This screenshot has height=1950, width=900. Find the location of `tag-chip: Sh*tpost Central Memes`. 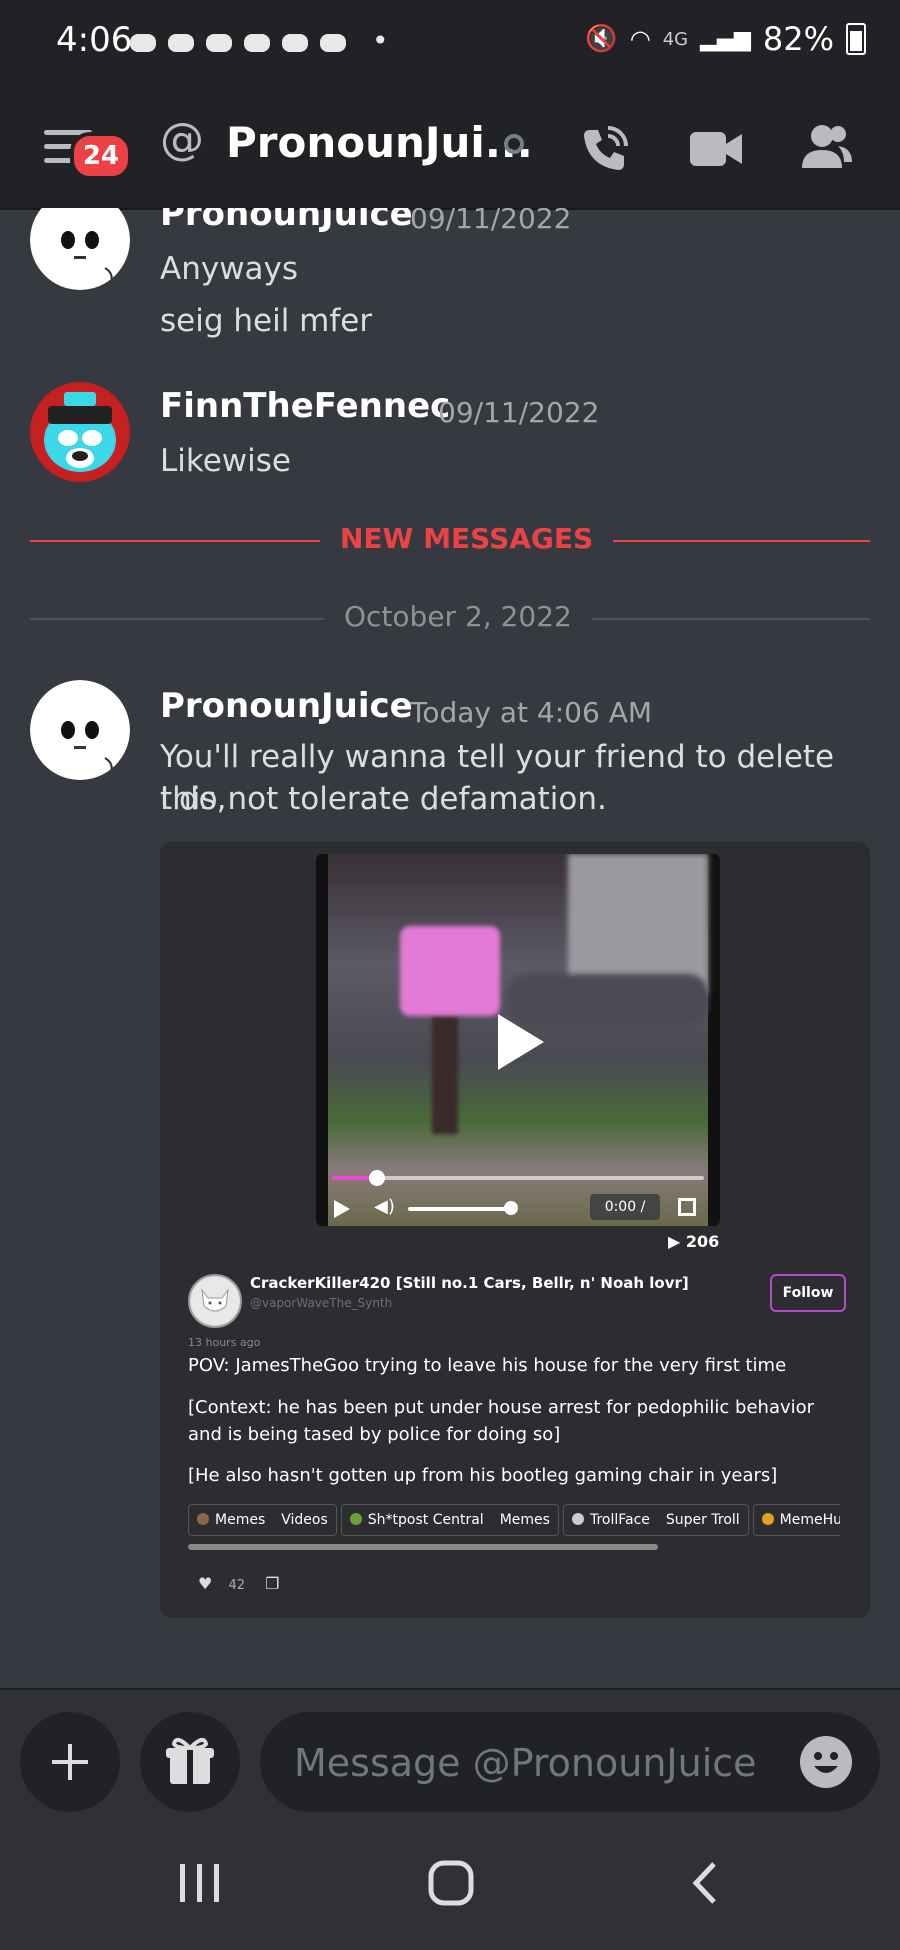

tag-chip: Sh*tpost Central Memes is located at coordinates (449, 1520).